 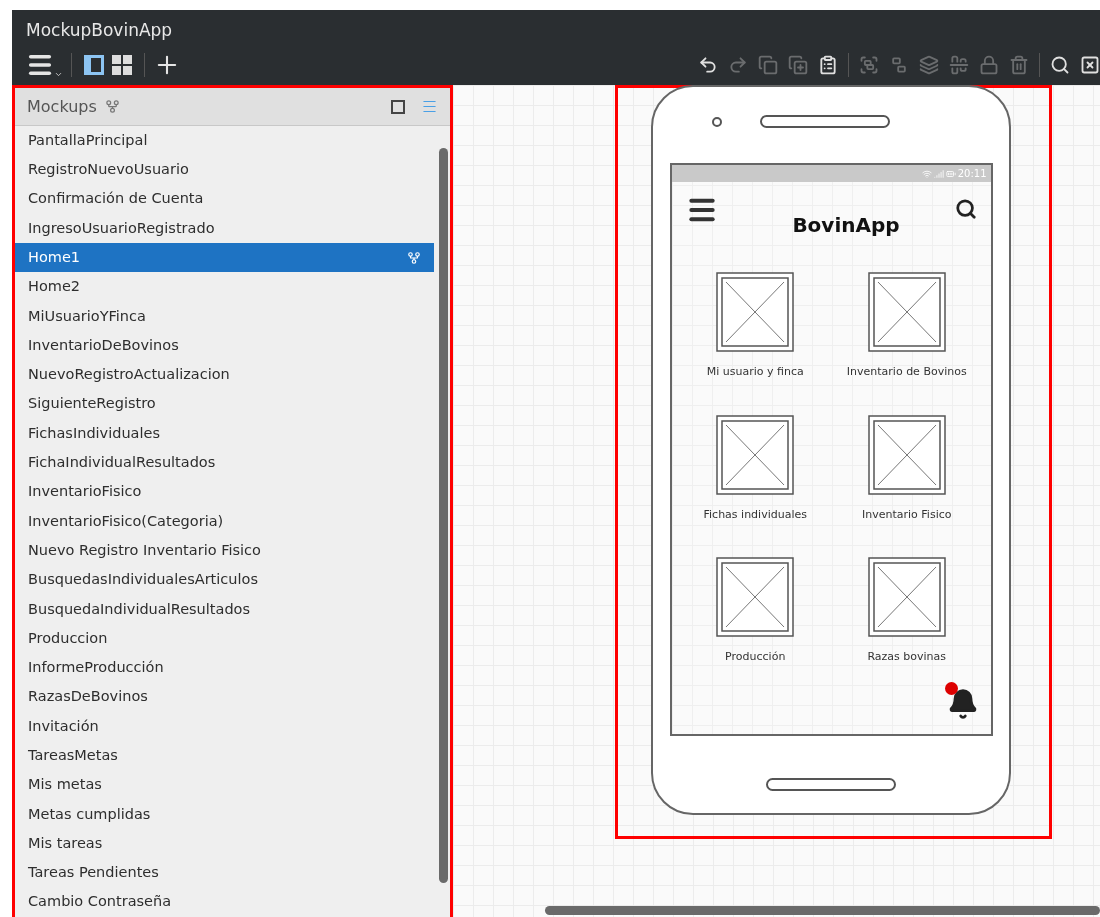 What do you see at coordinates (938, 173) in the screenshot?
I see `signal-icon` at bounding box center [938, 173].